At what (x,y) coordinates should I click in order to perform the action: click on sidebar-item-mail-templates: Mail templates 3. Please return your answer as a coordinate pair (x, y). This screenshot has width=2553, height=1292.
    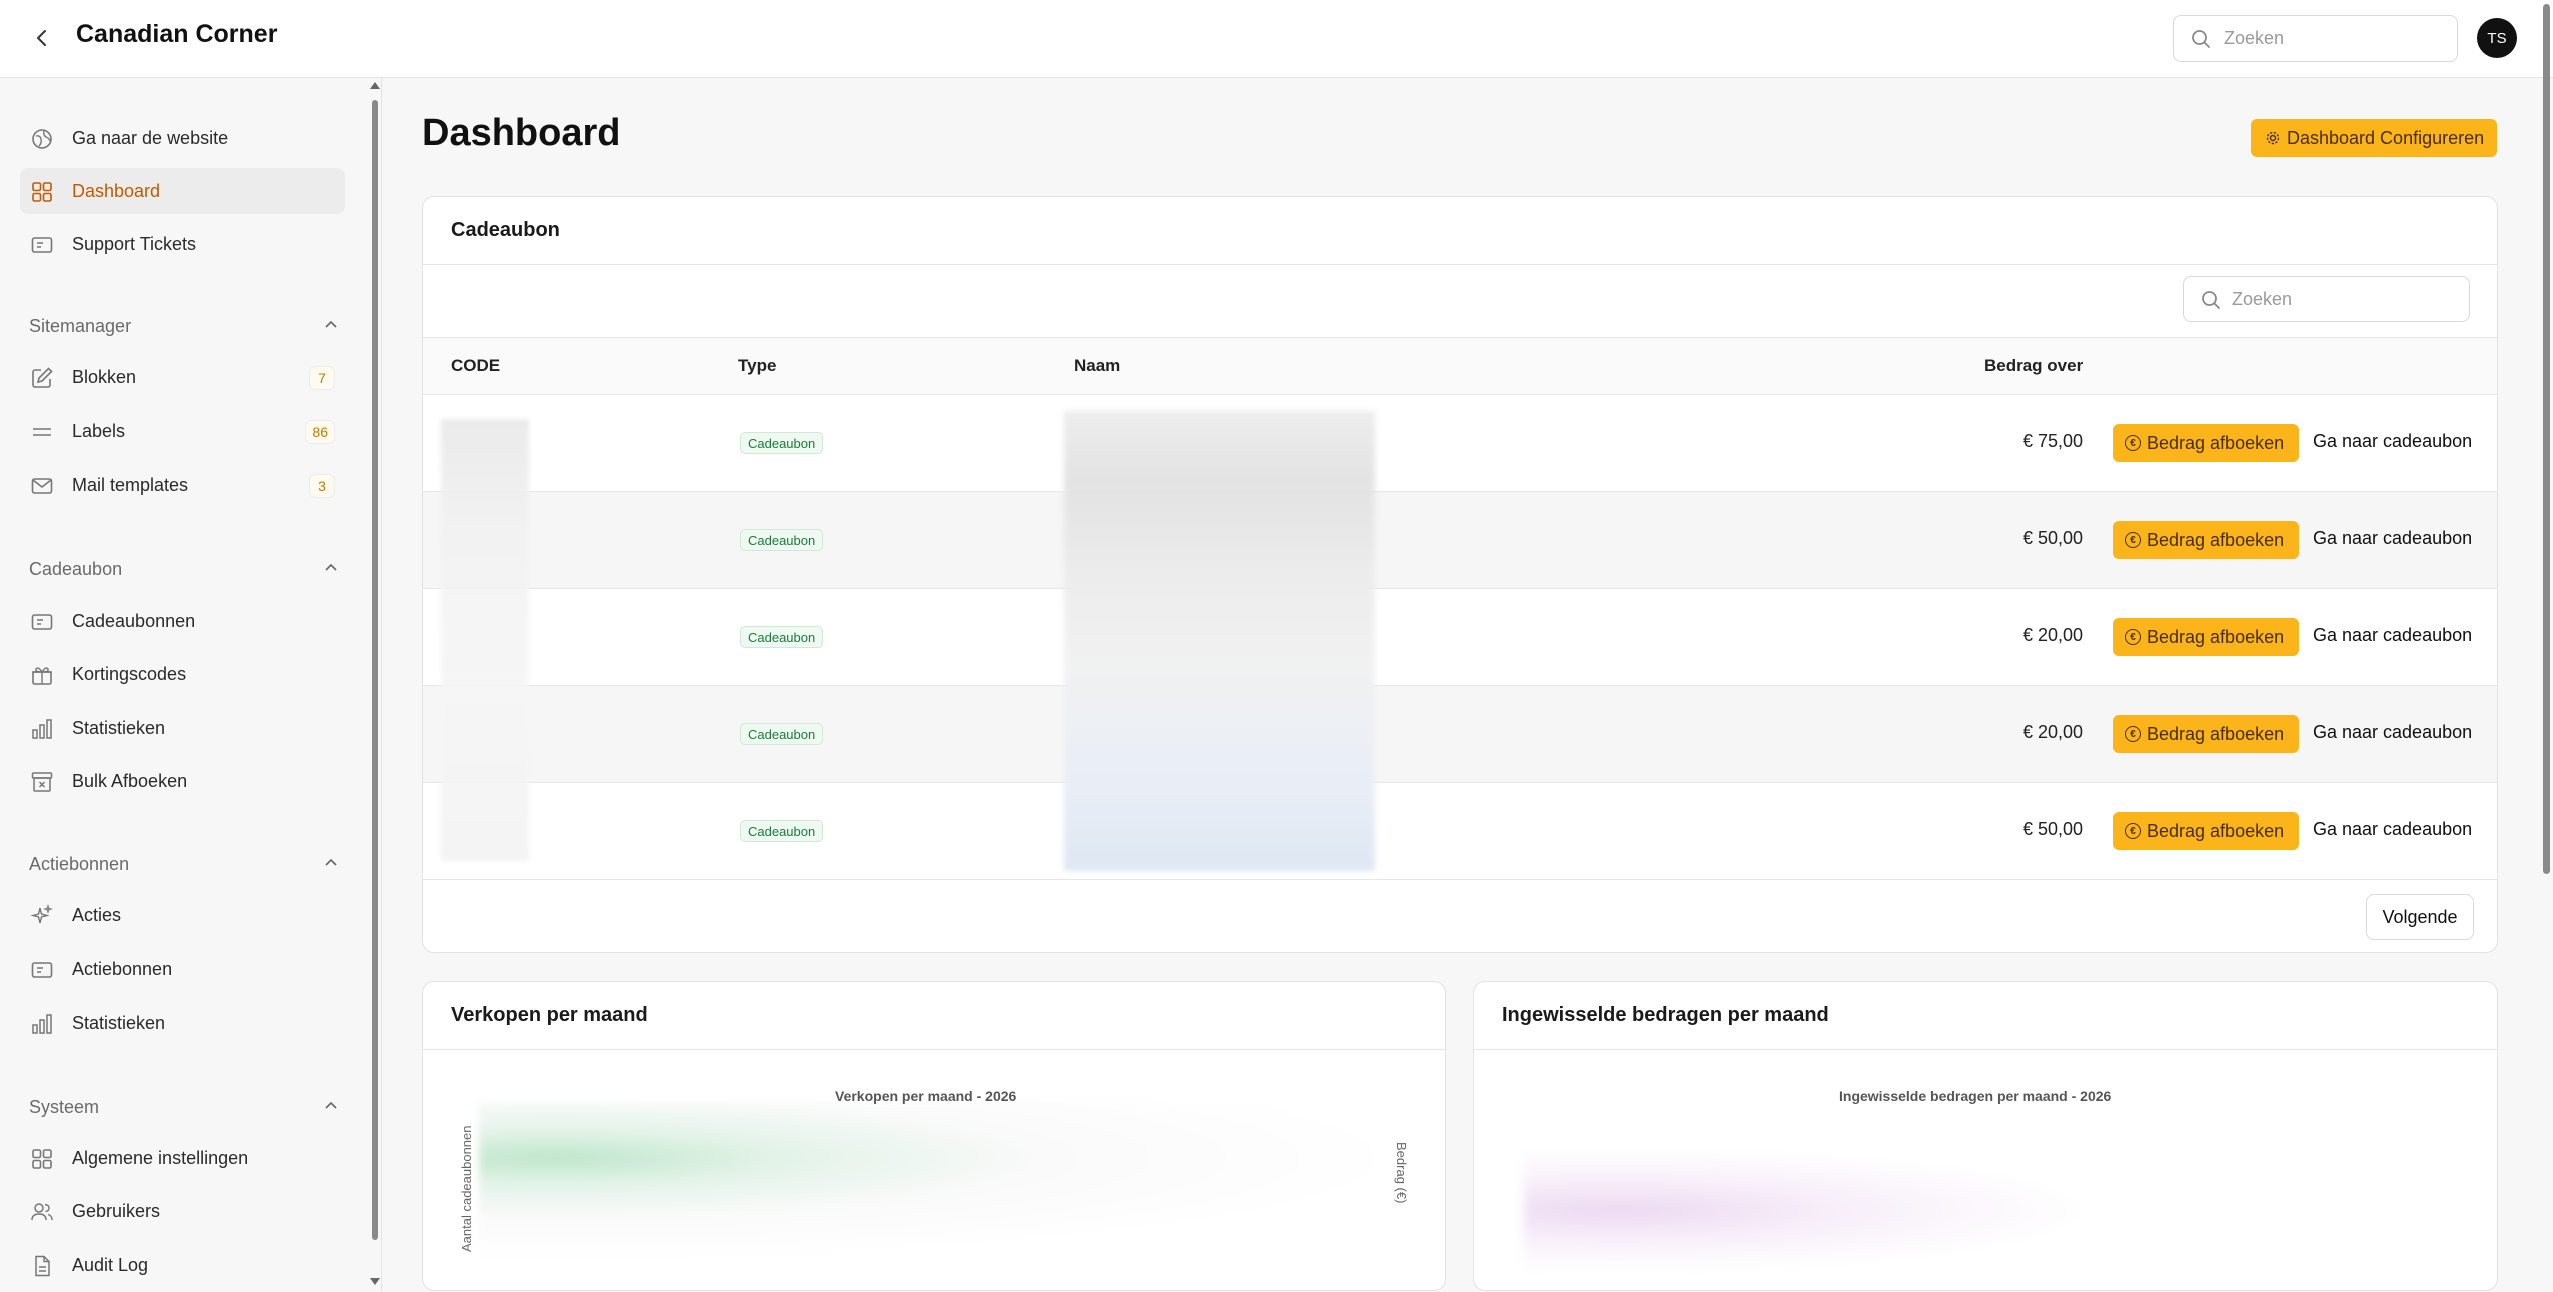
    Looking at the image, I should click on (182, 485).